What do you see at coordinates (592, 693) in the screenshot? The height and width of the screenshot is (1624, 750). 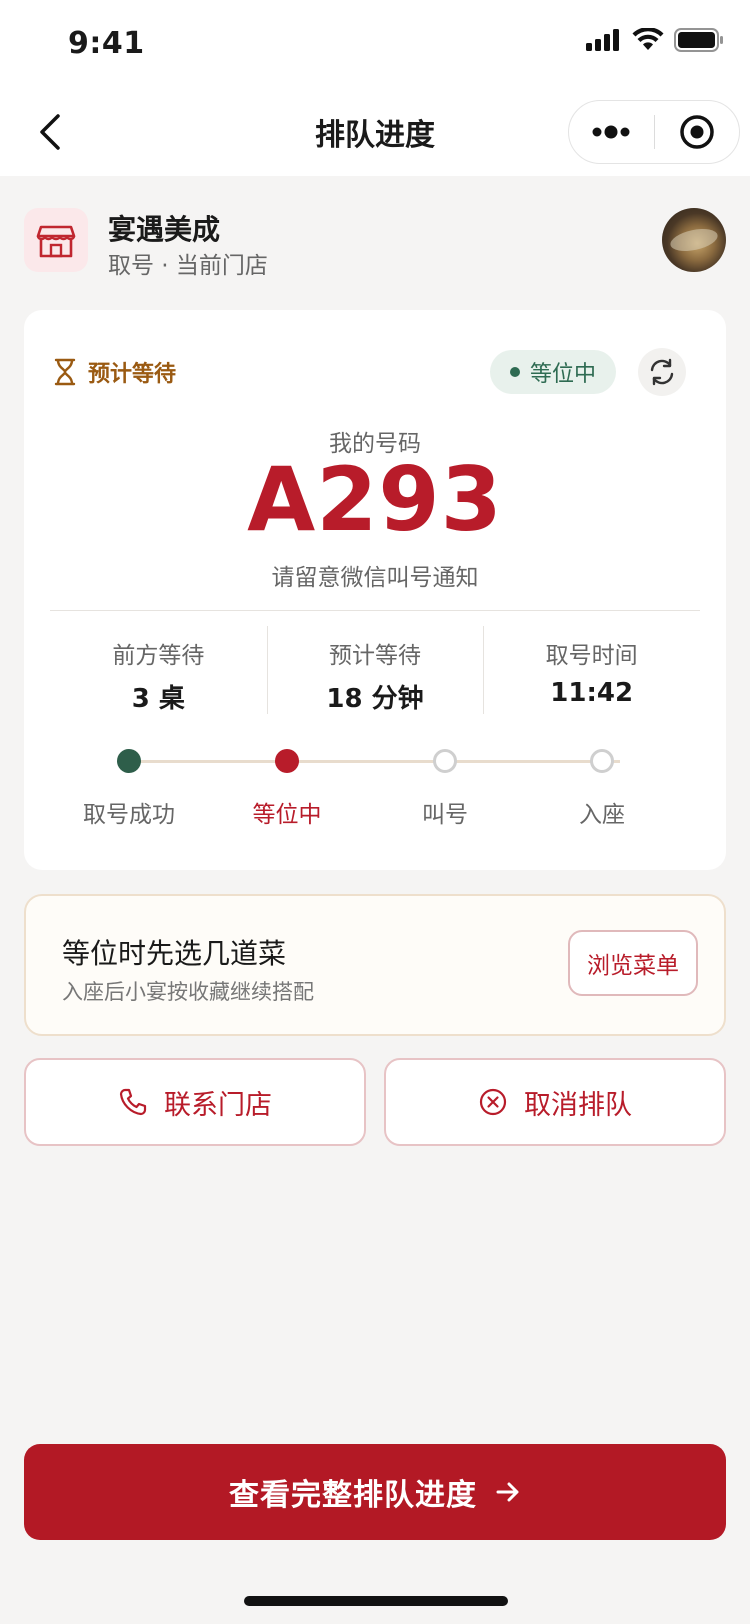 I see `stat-value: 11:42` at bounding box center [592, 693].